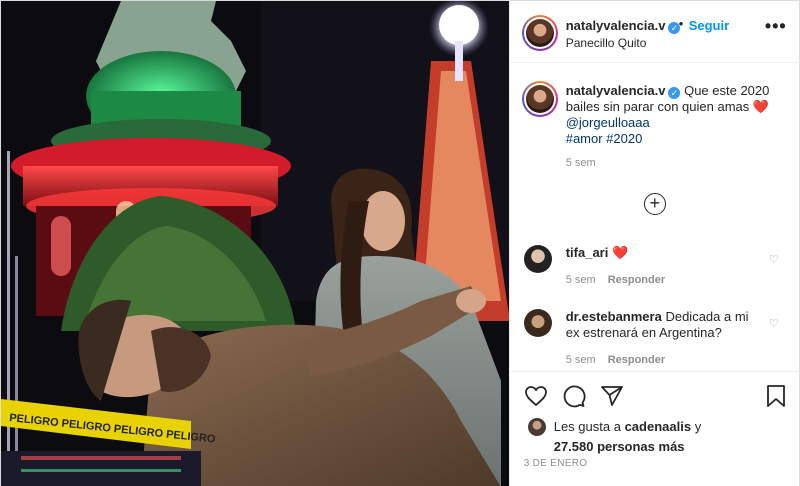 The image size is (800, 486). What do you see at coordinates (614, 316) in the screenshot?
I see `commenter-username: dr.estebanmera` at bounding box center [614, 316].